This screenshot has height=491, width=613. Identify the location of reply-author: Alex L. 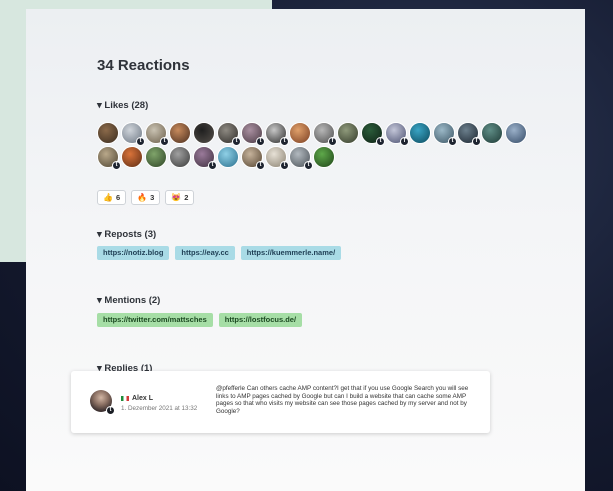
(137, 398).